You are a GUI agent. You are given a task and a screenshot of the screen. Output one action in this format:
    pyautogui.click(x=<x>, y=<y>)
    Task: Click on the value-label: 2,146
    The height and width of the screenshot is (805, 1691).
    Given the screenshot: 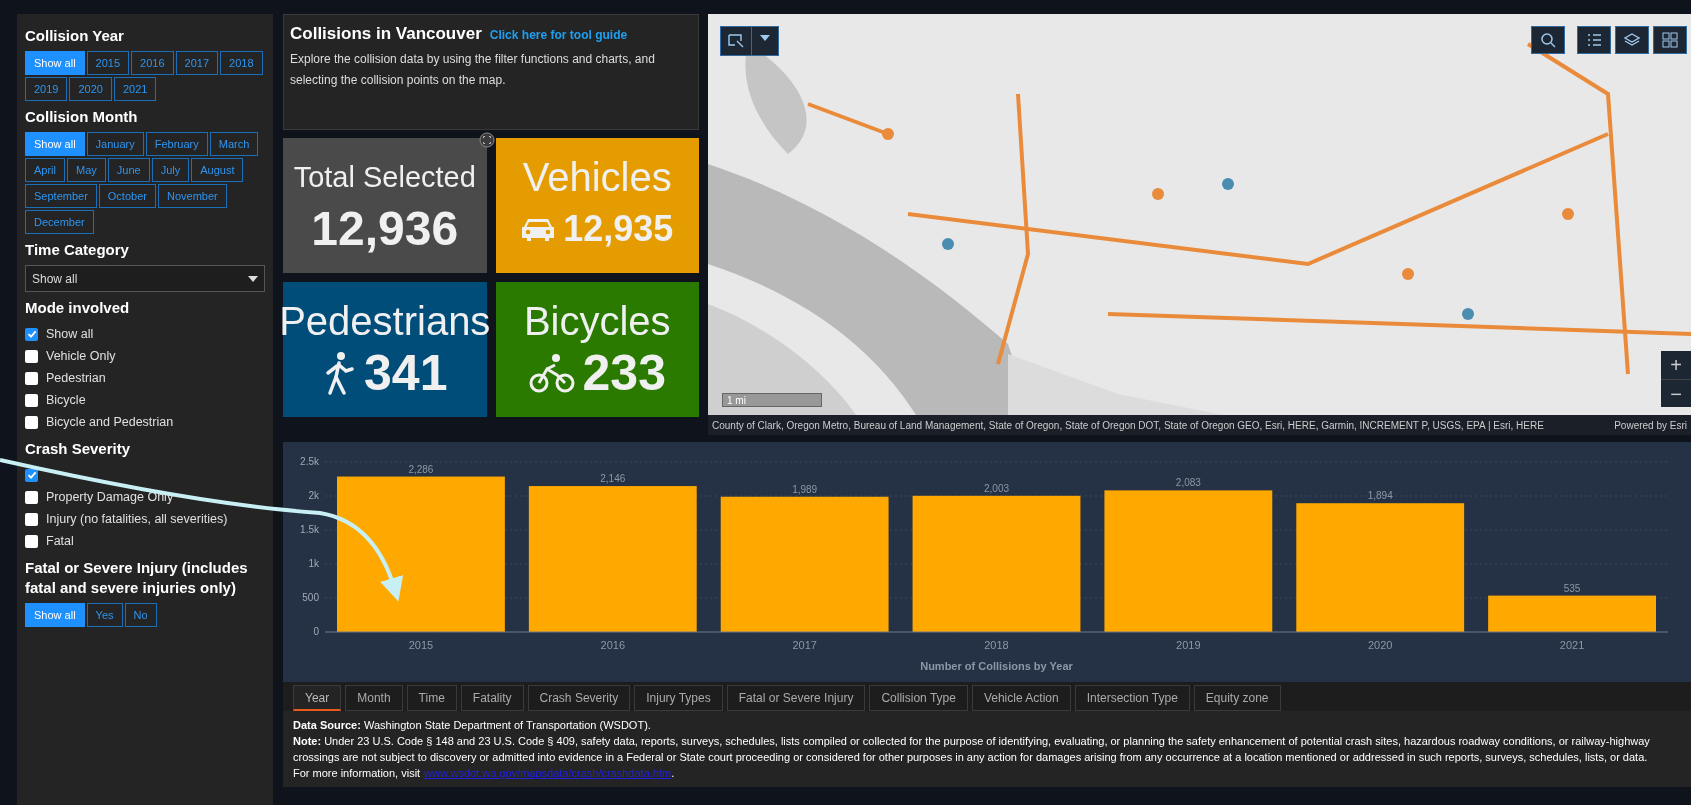 What is the action you would take?
    pyautogui.click(x=613, y=479)
    